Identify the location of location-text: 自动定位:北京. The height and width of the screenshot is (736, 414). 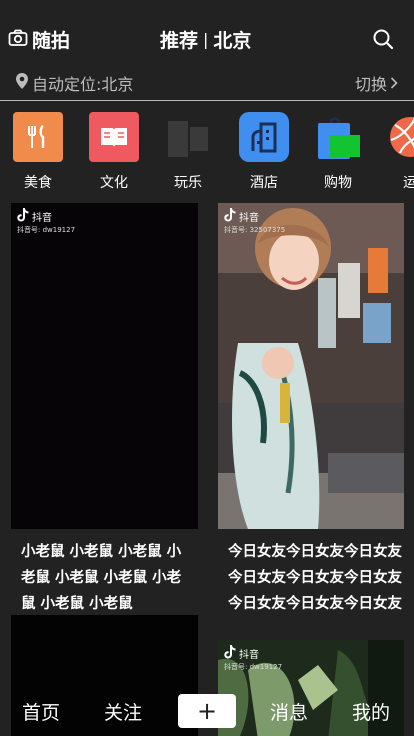
(83, 84).